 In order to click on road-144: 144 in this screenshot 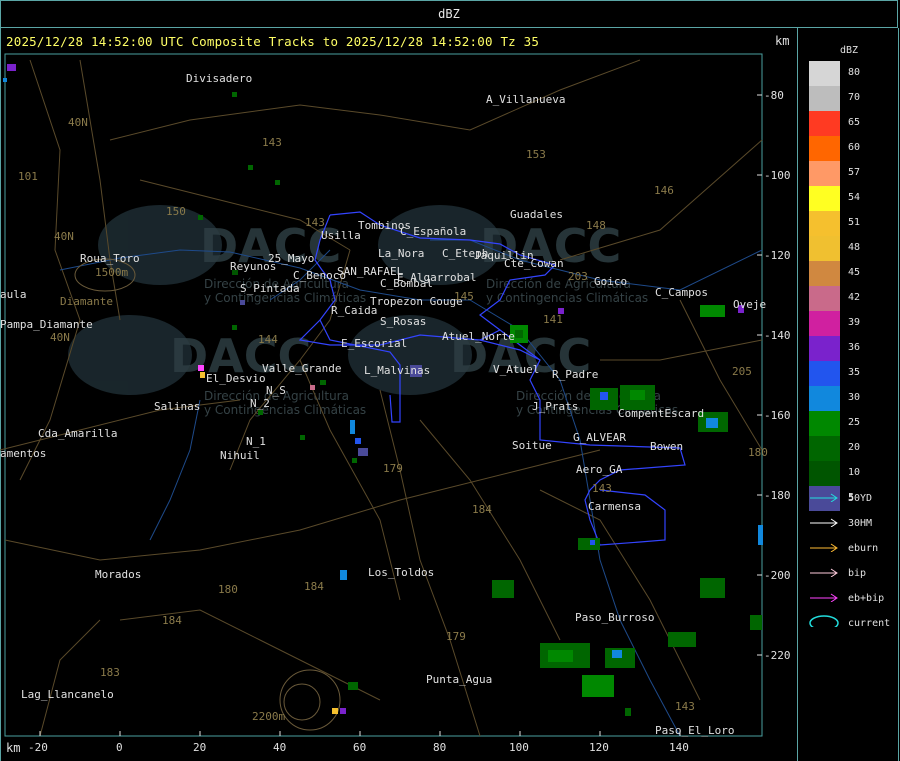, I will do `click(268, 339)`.